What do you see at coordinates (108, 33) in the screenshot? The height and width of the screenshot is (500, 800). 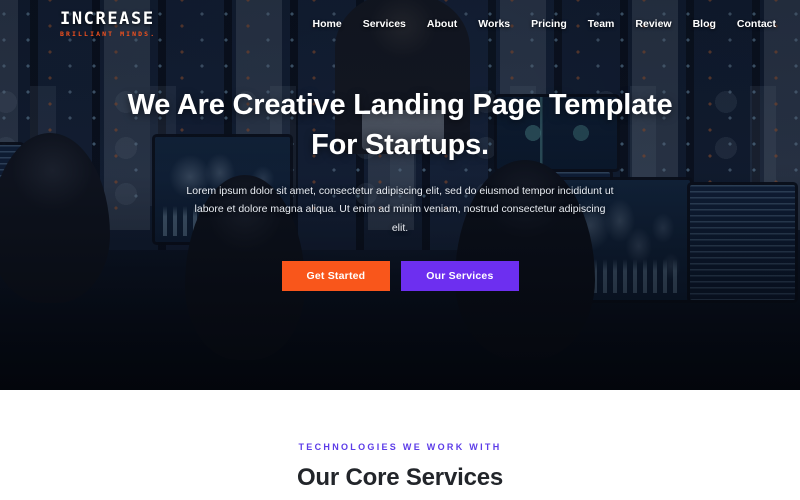 I see `logo-tagline: BRILLIANT MINDS.` at bounding box center [108, 33].